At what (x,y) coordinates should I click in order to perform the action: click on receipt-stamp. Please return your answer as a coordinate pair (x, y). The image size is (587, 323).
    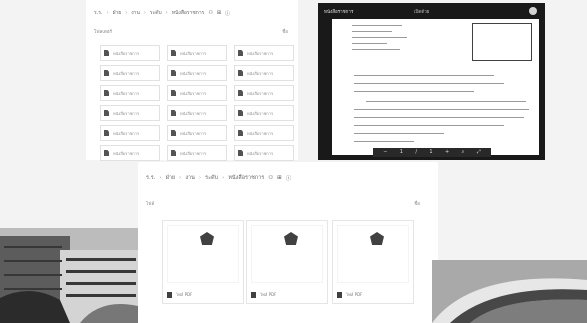
    Looking at the image, I should click on (502, 42).